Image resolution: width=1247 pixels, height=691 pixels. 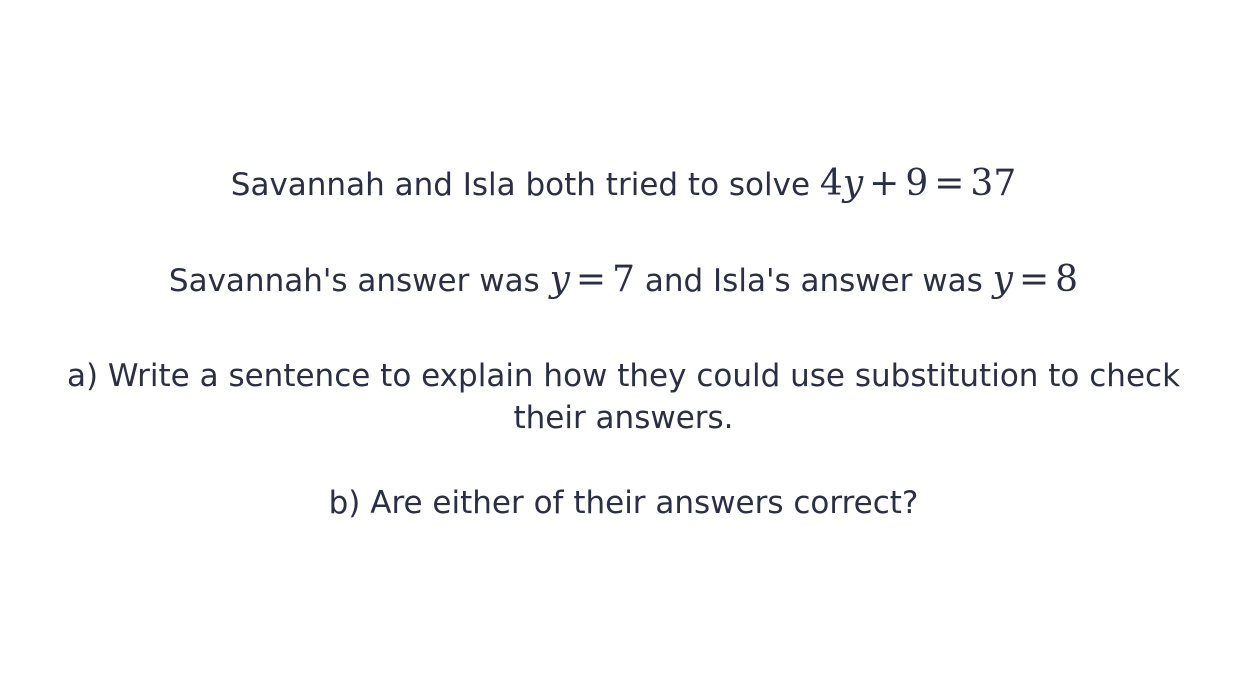 What do you see at coordinates (853, 183) in the screenshot?
I see `equation-variable: y` at bounding box center [853, 183].